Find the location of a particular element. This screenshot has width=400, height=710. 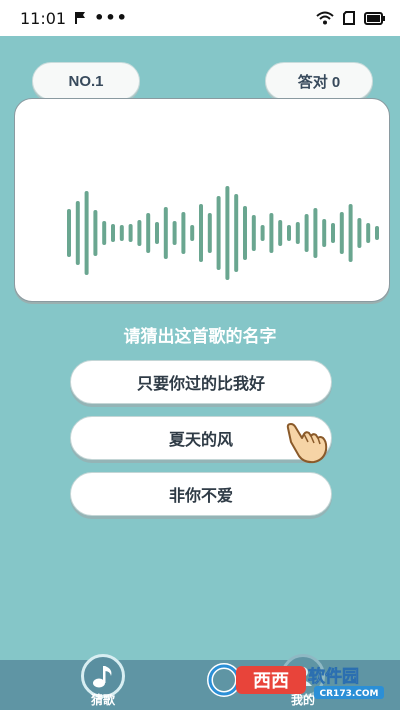

flag-icon is located at coordinates (80, 18).